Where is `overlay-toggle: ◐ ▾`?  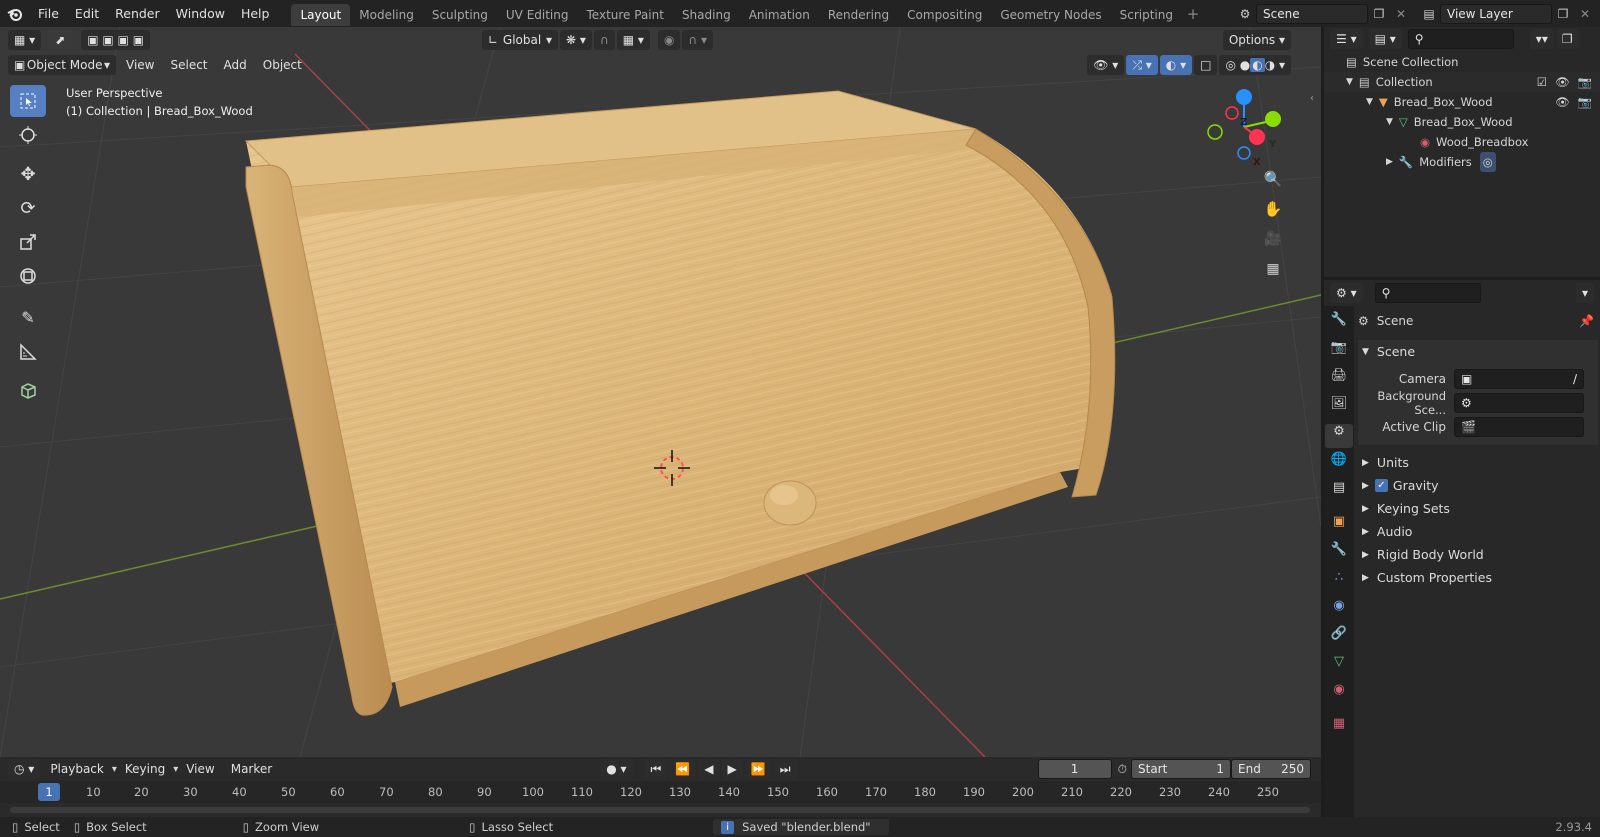
overlay-toggle: ◐ ▾ is located at coordinates (1176, 65).